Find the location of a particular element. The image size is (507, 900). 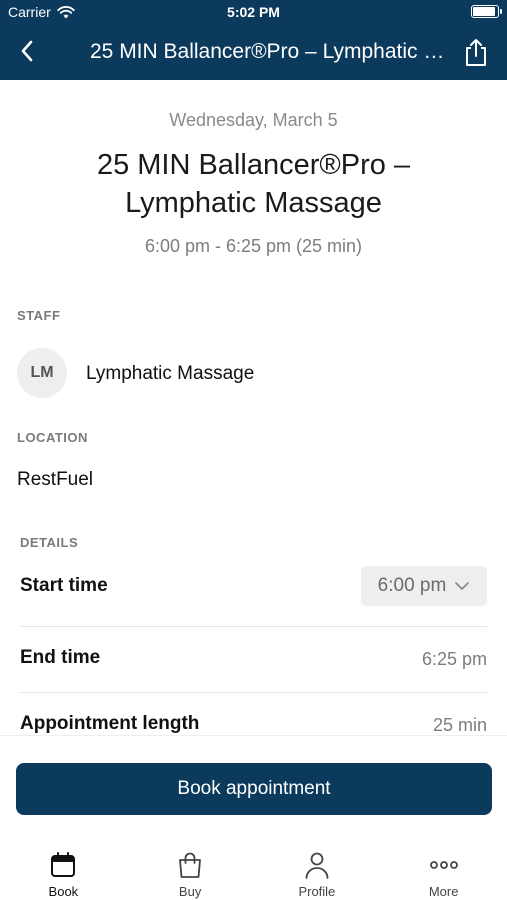

chevron-down-icon is located at coordinates (462, 586).